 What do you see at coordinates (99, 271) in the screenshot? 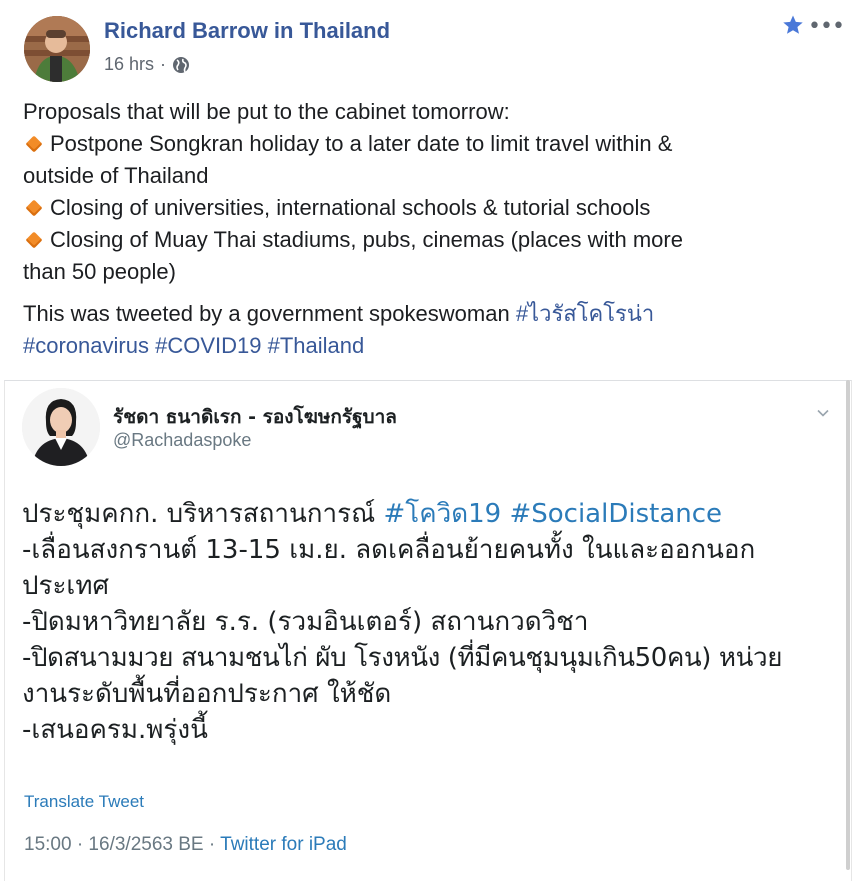
I see `bullet-text-continued: than 50 people)` at bounding box center [99, 271].